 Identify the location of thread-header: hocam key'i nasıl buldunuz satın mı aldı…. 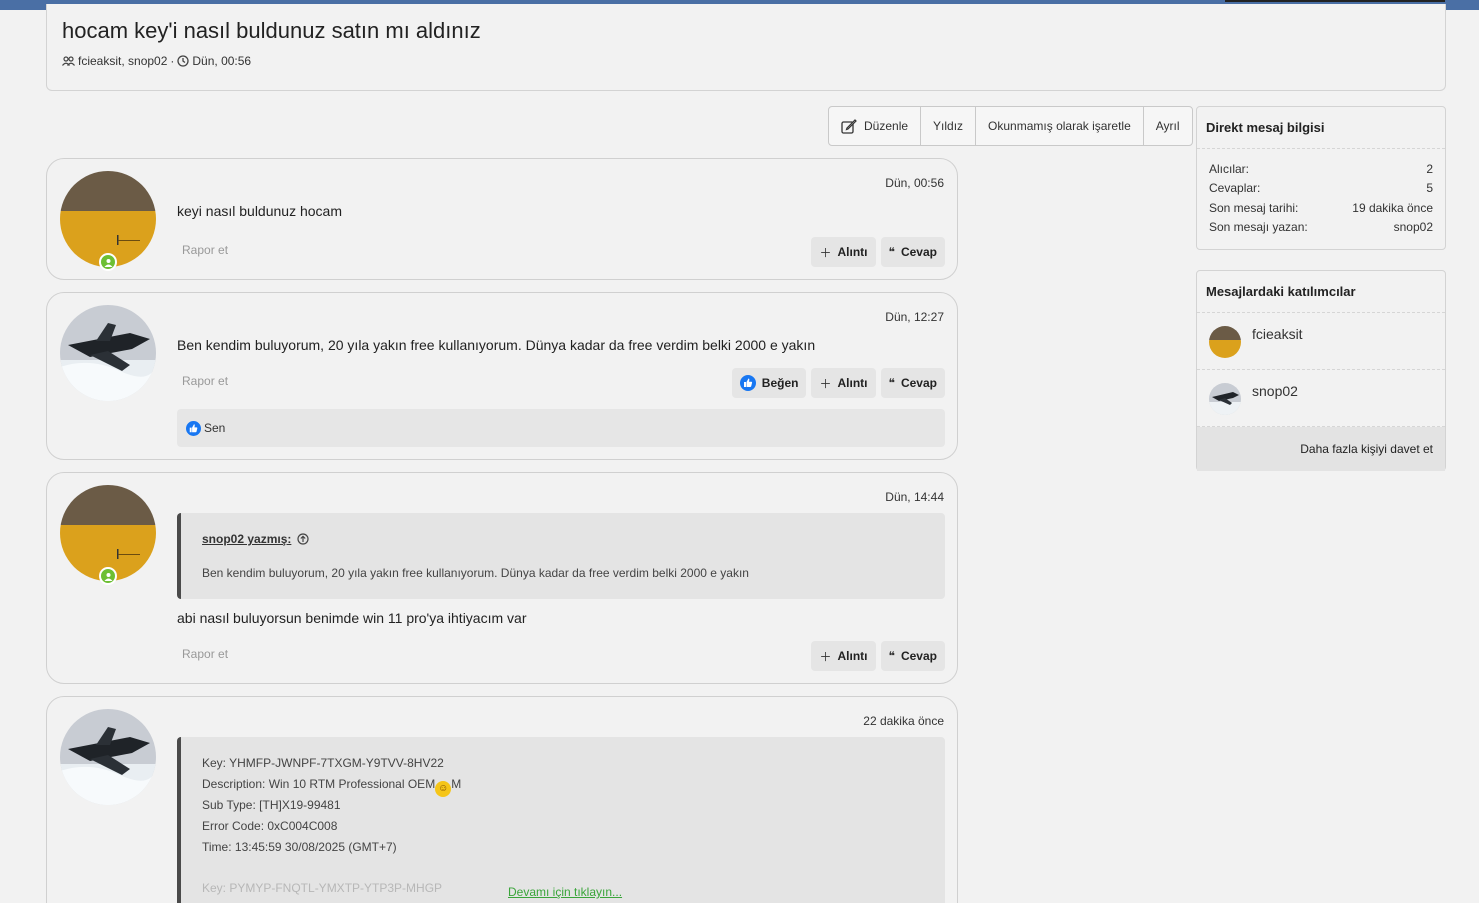
(746, 47).